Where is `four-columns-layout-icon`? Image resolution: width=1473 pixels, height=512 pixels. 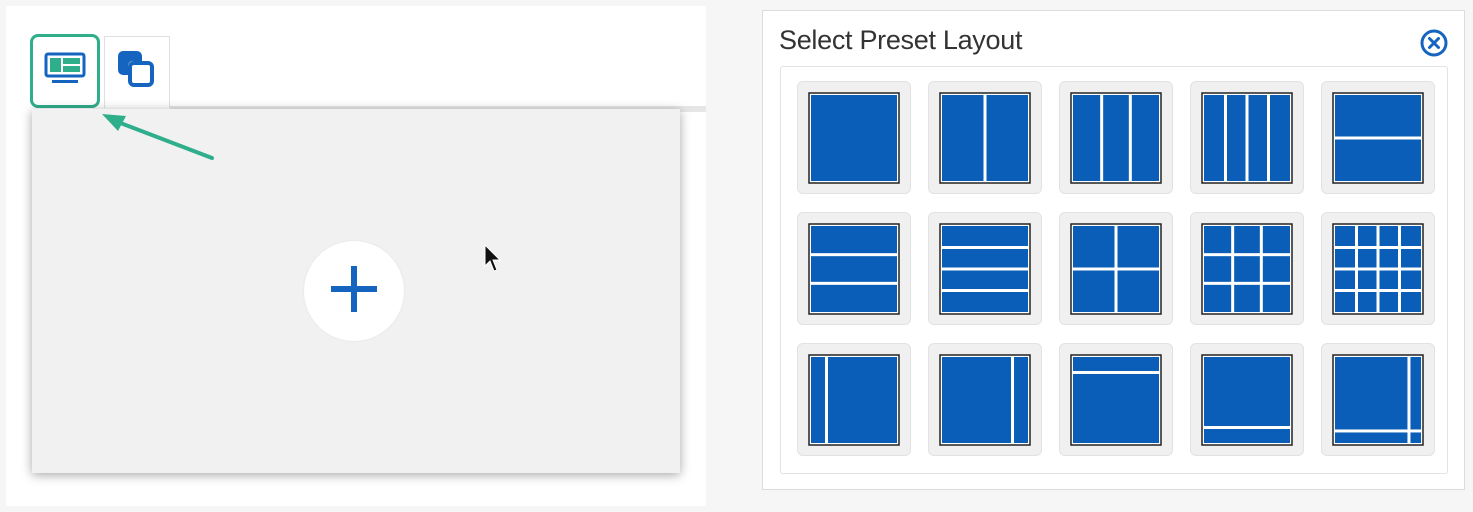 four-columns-layout-icon is located at coordinates (1247, 137).